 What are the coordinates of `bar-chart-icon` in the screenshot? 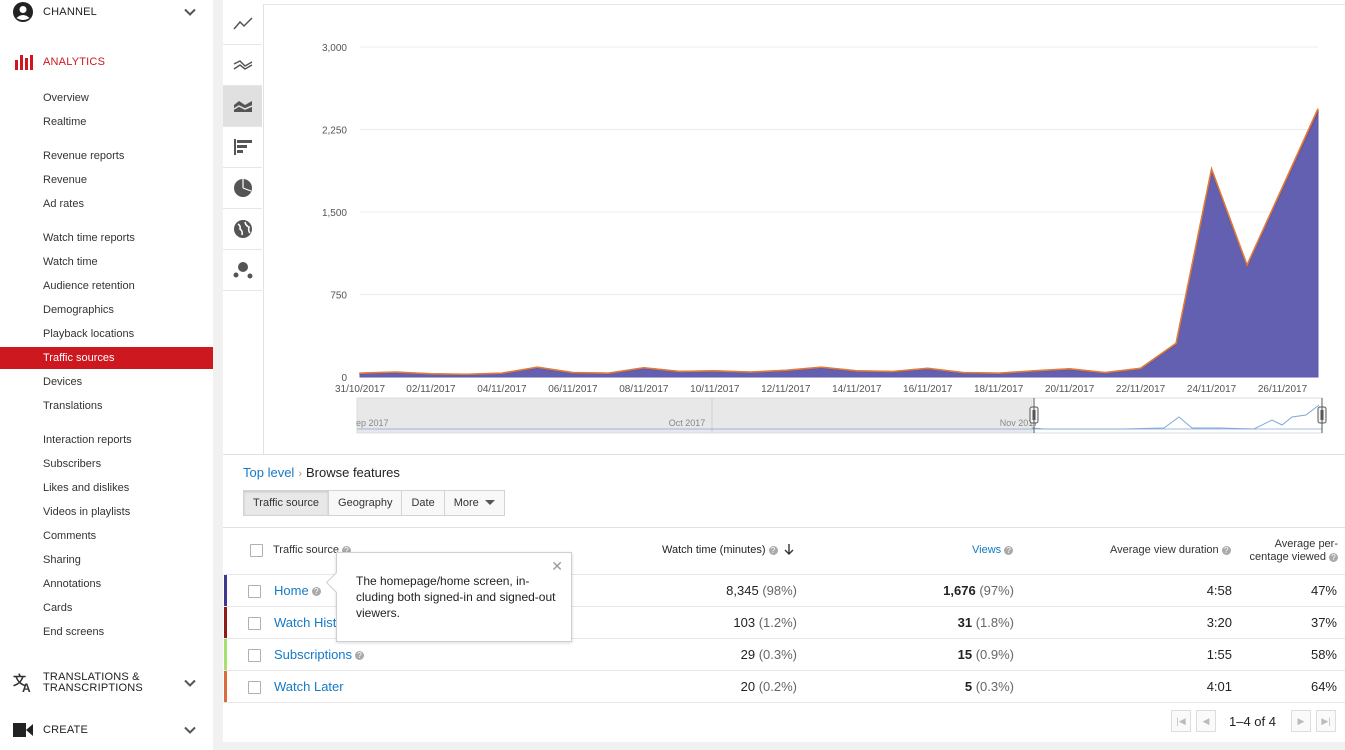 It's located at (23, 62).